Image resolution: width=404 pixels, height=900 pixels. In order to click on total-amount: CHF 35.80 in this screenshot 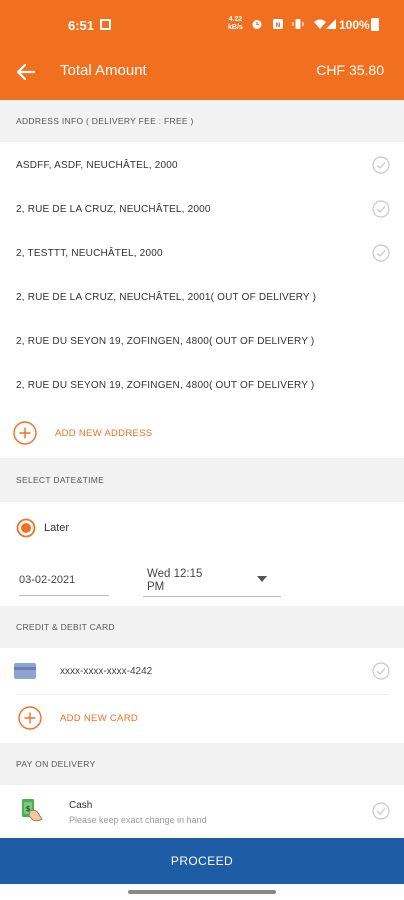, I will do `click(350, 70)`.